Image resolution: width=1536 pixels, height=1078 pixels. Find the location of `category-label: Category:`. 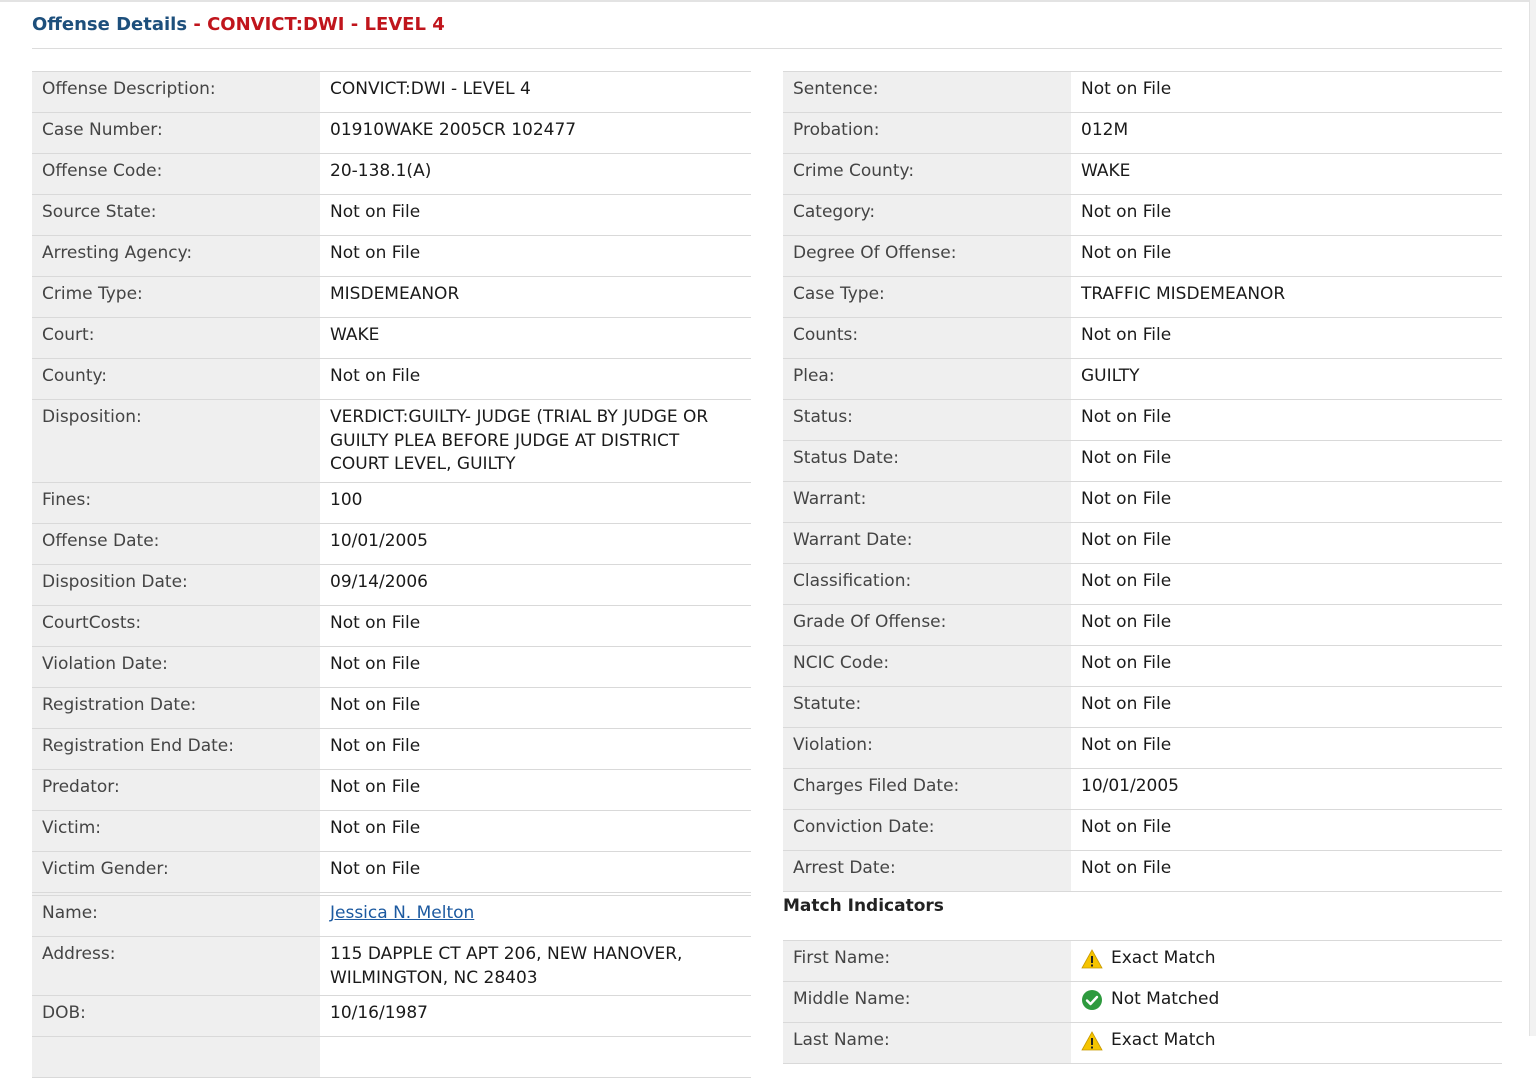

category-label: Category: is located at coordinates (927, 215).